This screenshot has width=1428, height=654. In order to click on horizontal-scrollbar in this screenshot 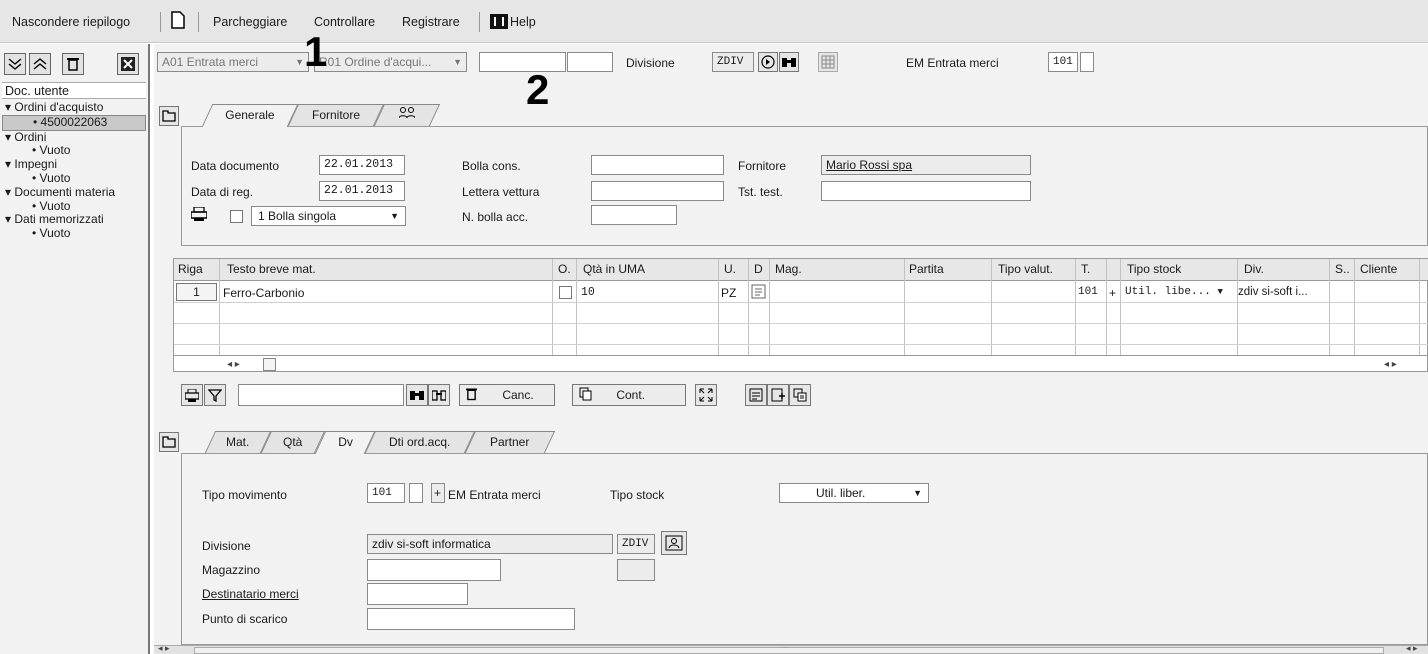, I will do `click(269, 364)`.